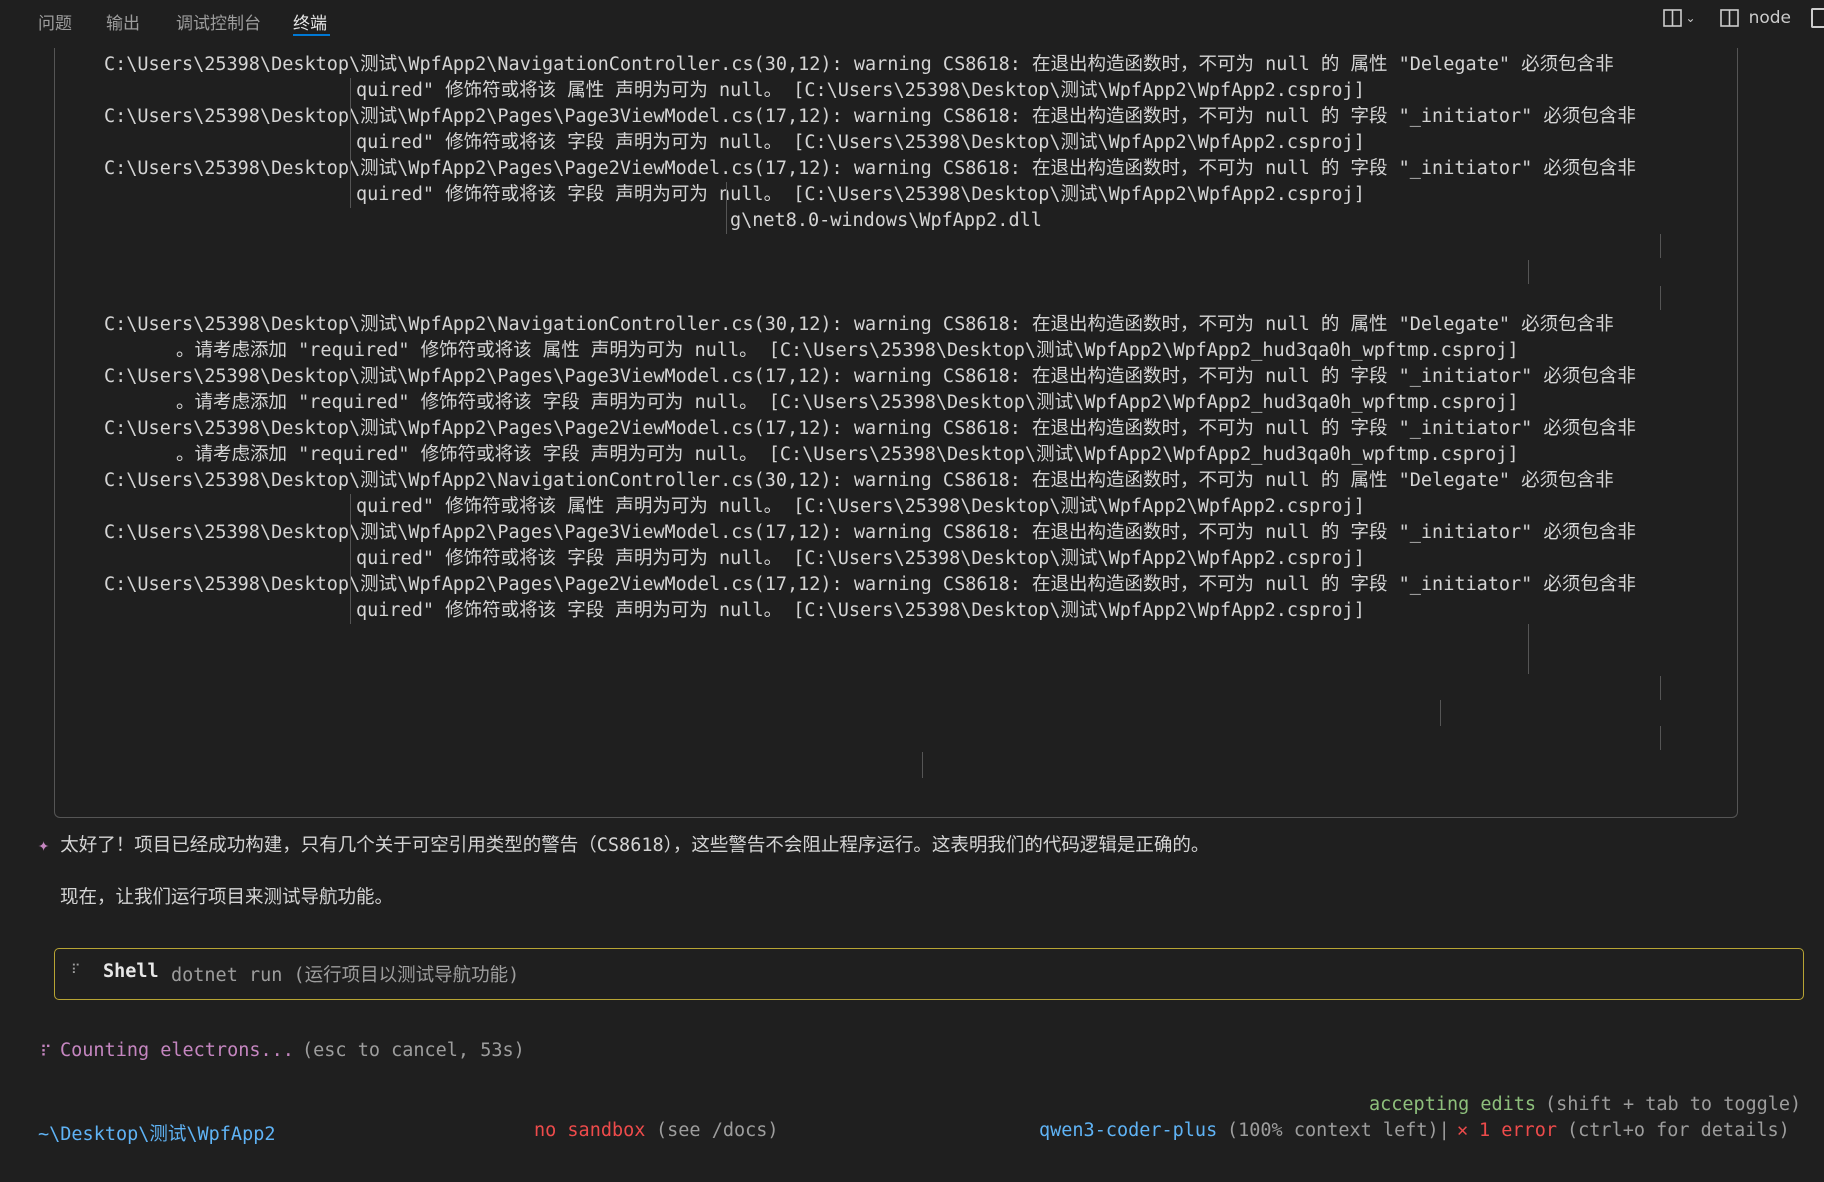 This screenshot has height=1182, width=1824. What do you see at coordinates (912, 20) in the screenshot?
I see `panel-tab-bar: 问题 输出 调试控制台 终端 ⌄ node` at bounding box center [912, 20].